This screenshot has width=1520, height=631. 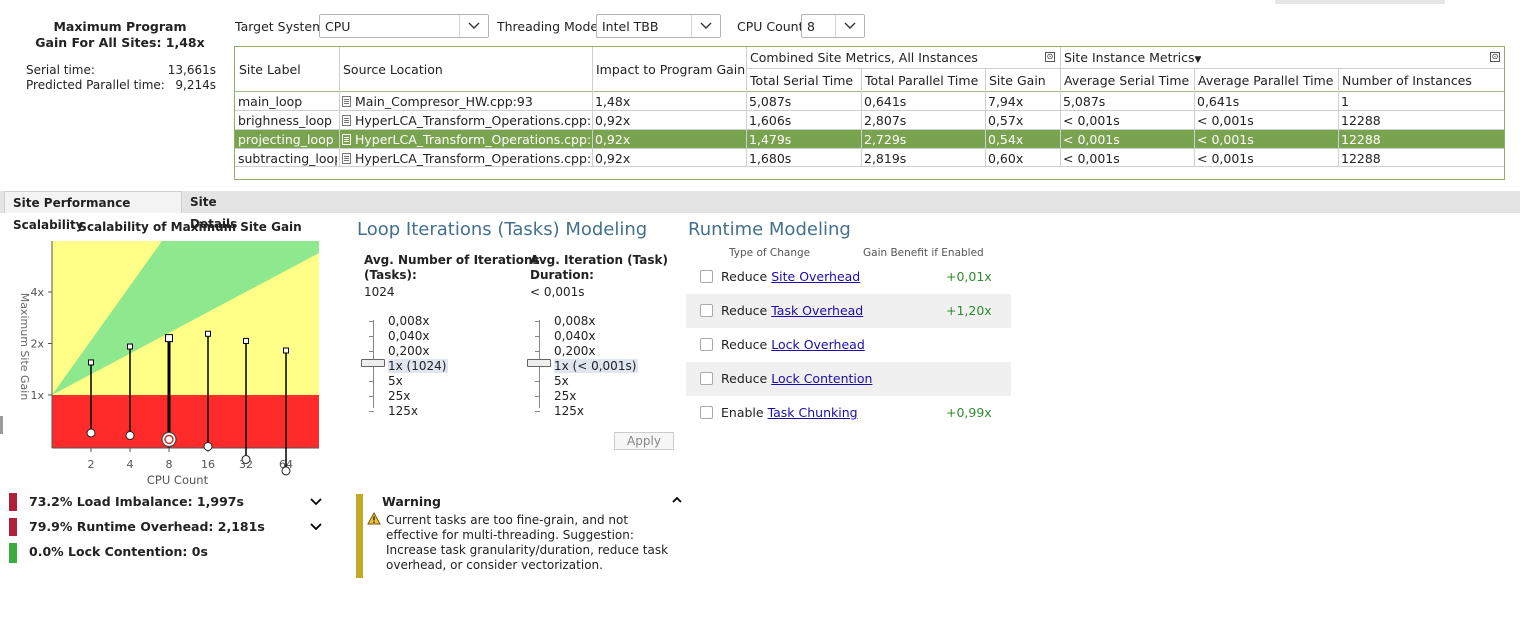 What do you see at coordinates (923, 120) in the screenshot?
I see `table-cell: 2,807s` at bounding box center [923, 120].